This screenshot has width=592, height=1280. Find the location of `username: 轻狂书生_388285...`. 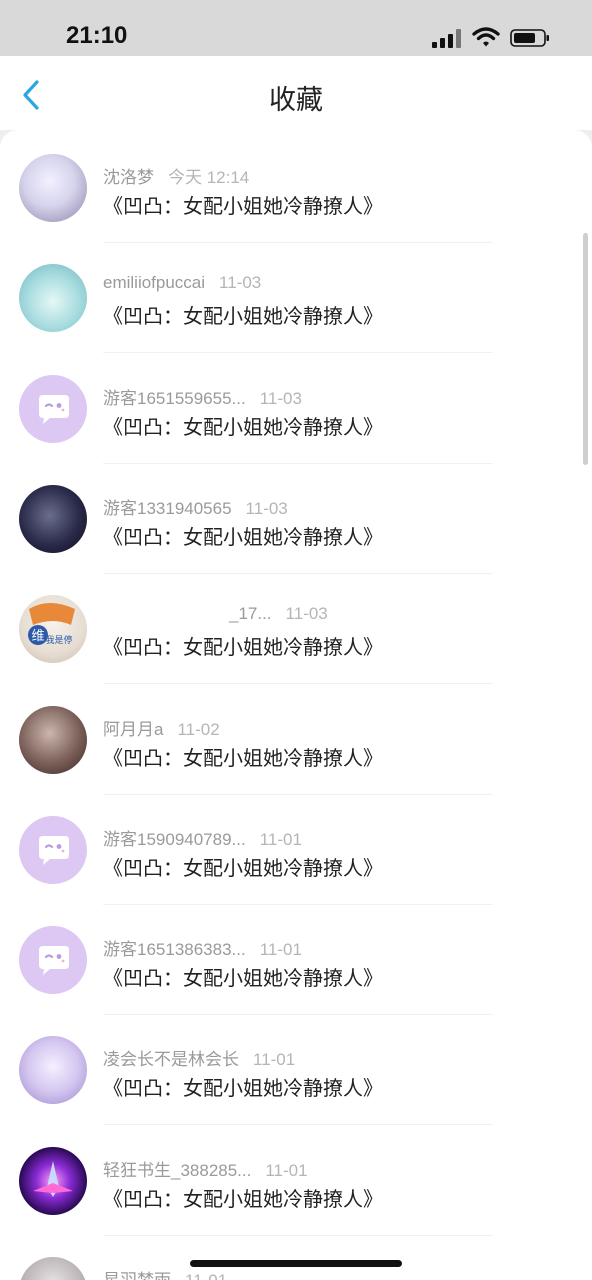

username: 轻狂书生_388285... is located at coordinates (177, 1170).